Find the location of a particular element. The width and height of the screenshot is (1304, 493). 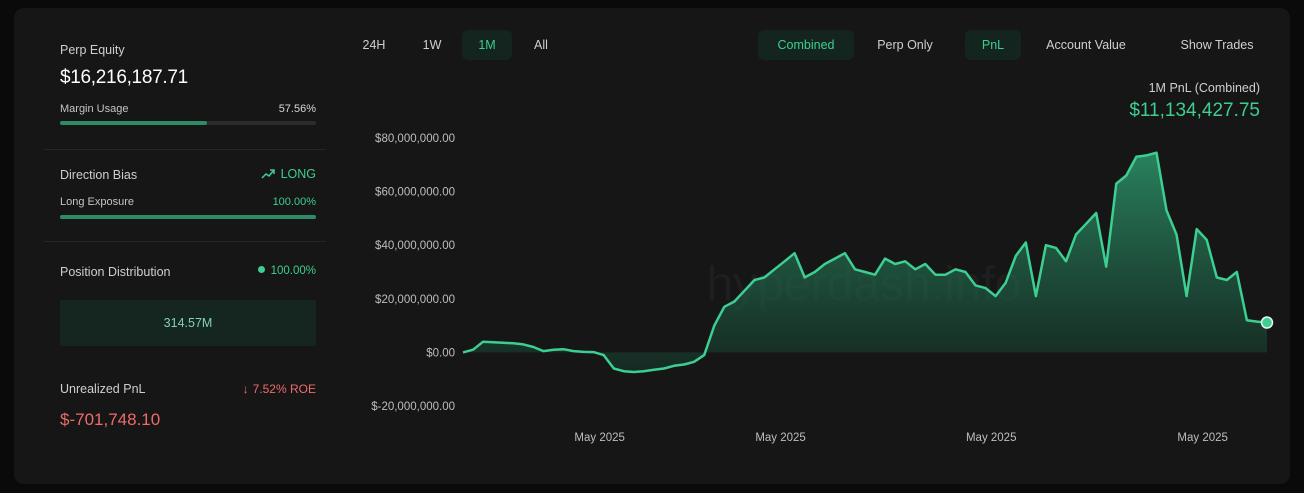

position-distribution-indicator: 100.00% is located at coordinates (286, 271).